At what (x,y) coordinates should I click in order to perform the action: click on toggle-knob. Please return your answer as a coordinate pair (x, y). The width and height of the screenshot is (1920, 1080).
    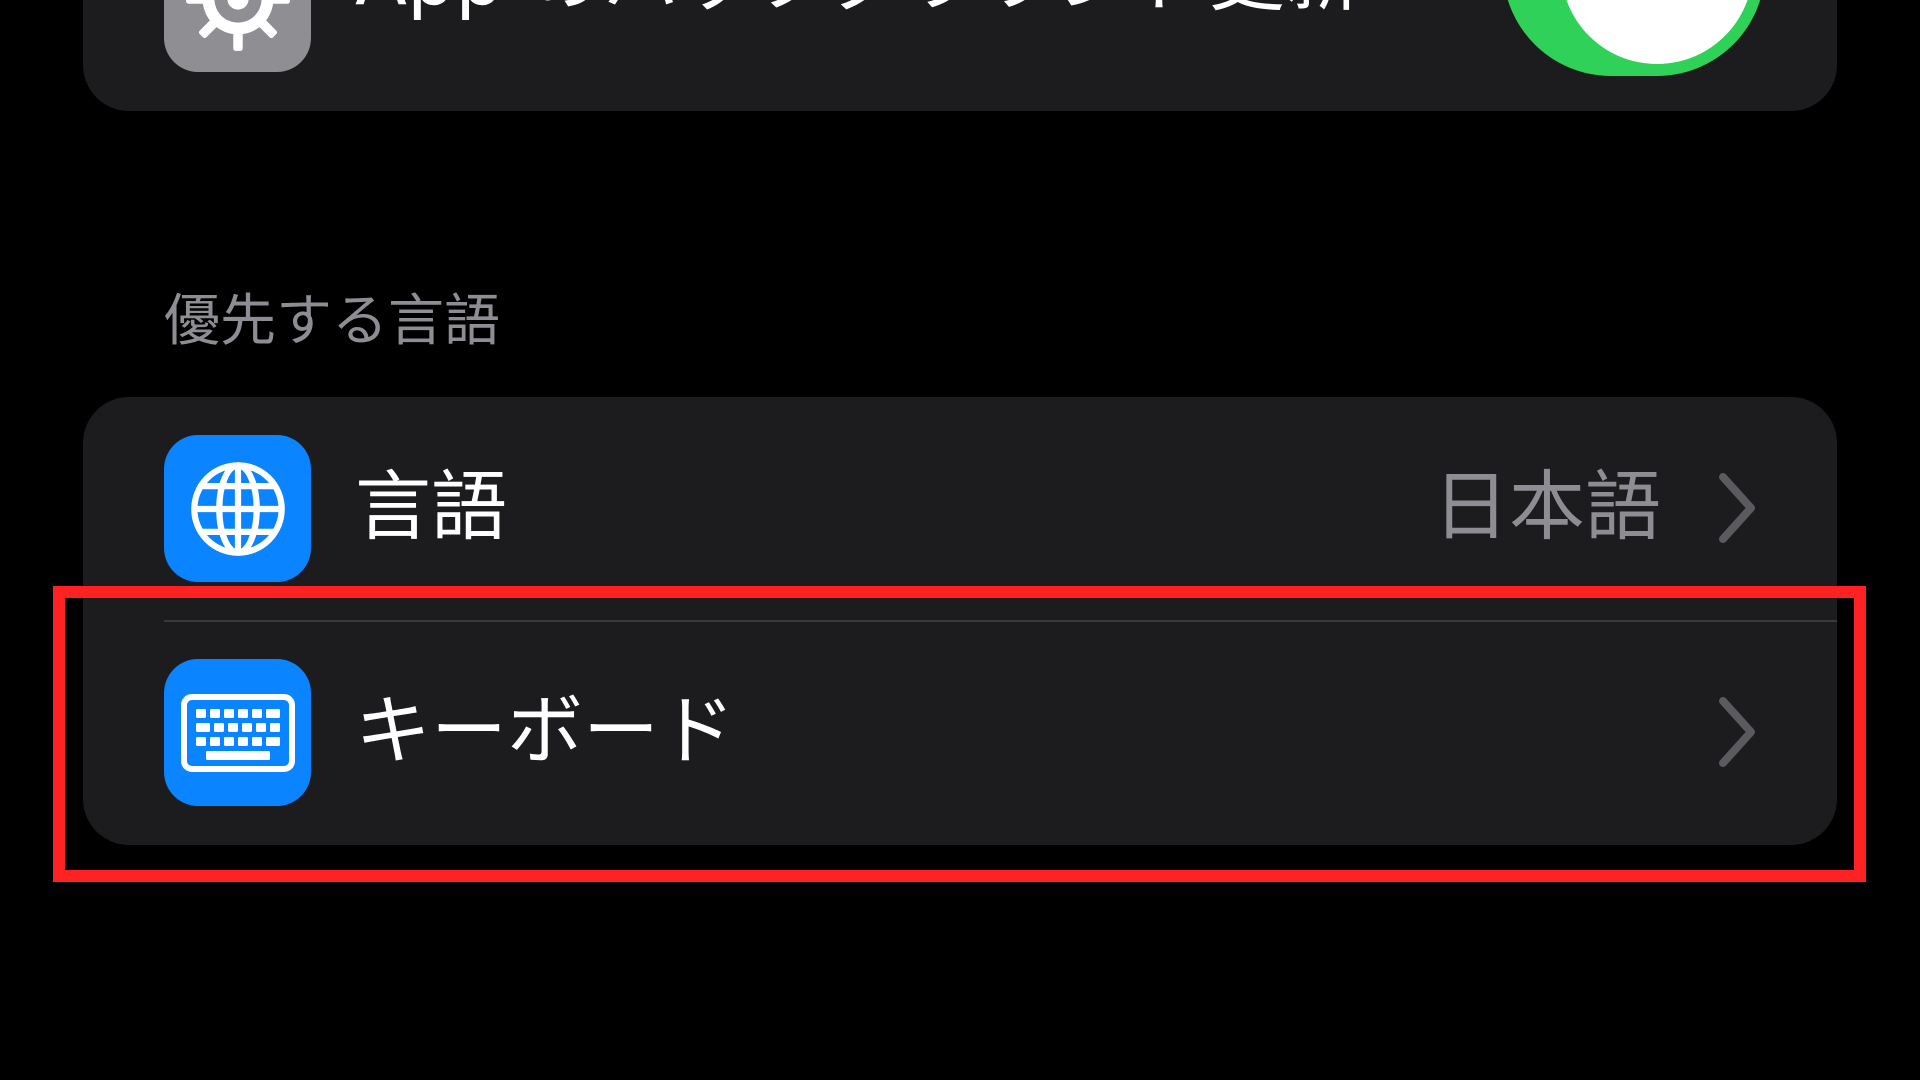
    Looking at the image, I should click on (1657, 32).